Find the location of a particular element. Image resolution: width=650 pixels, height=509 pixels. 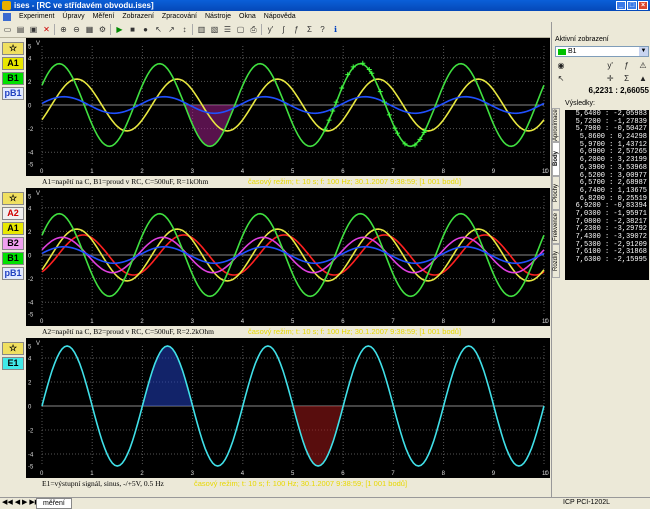

tab-aproximace: Aproximace is located at coordinates (556, 125).